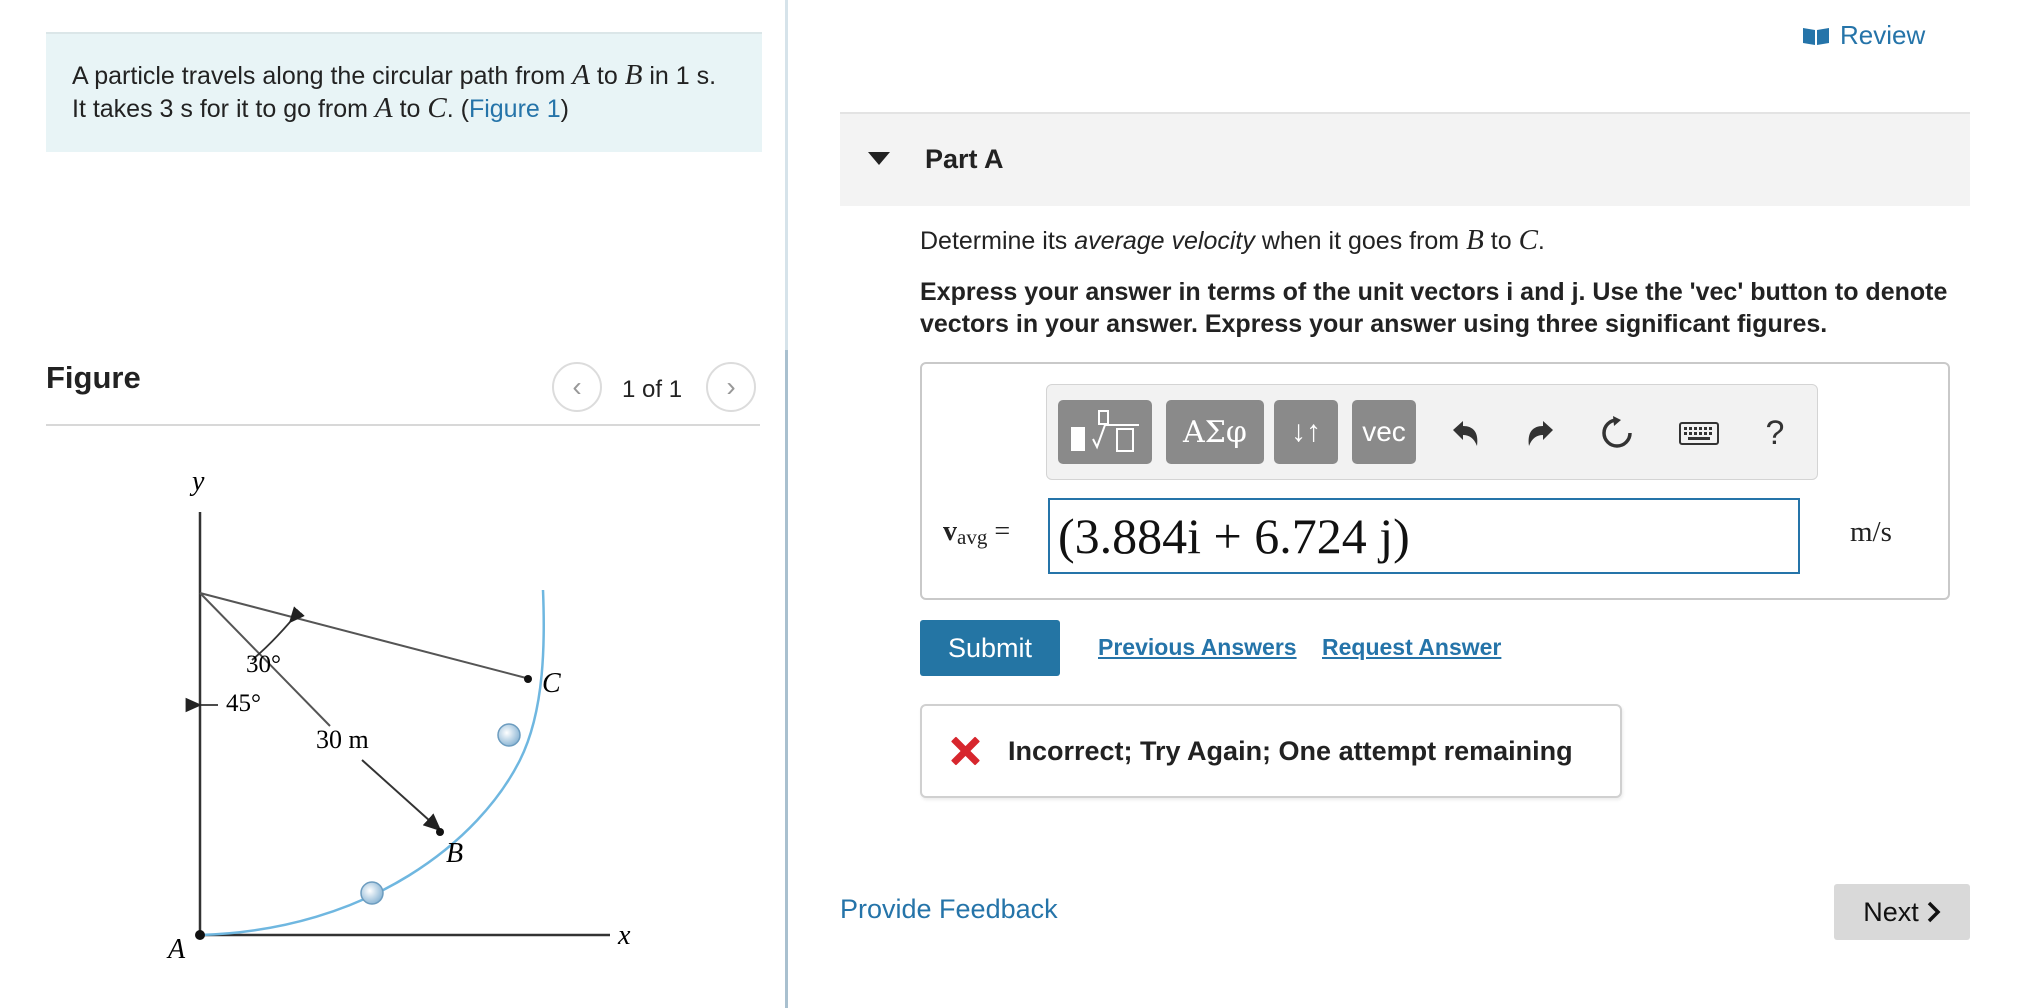  I want to click on greek-symbols-button: ΑΣφ, so click(1215, 432).